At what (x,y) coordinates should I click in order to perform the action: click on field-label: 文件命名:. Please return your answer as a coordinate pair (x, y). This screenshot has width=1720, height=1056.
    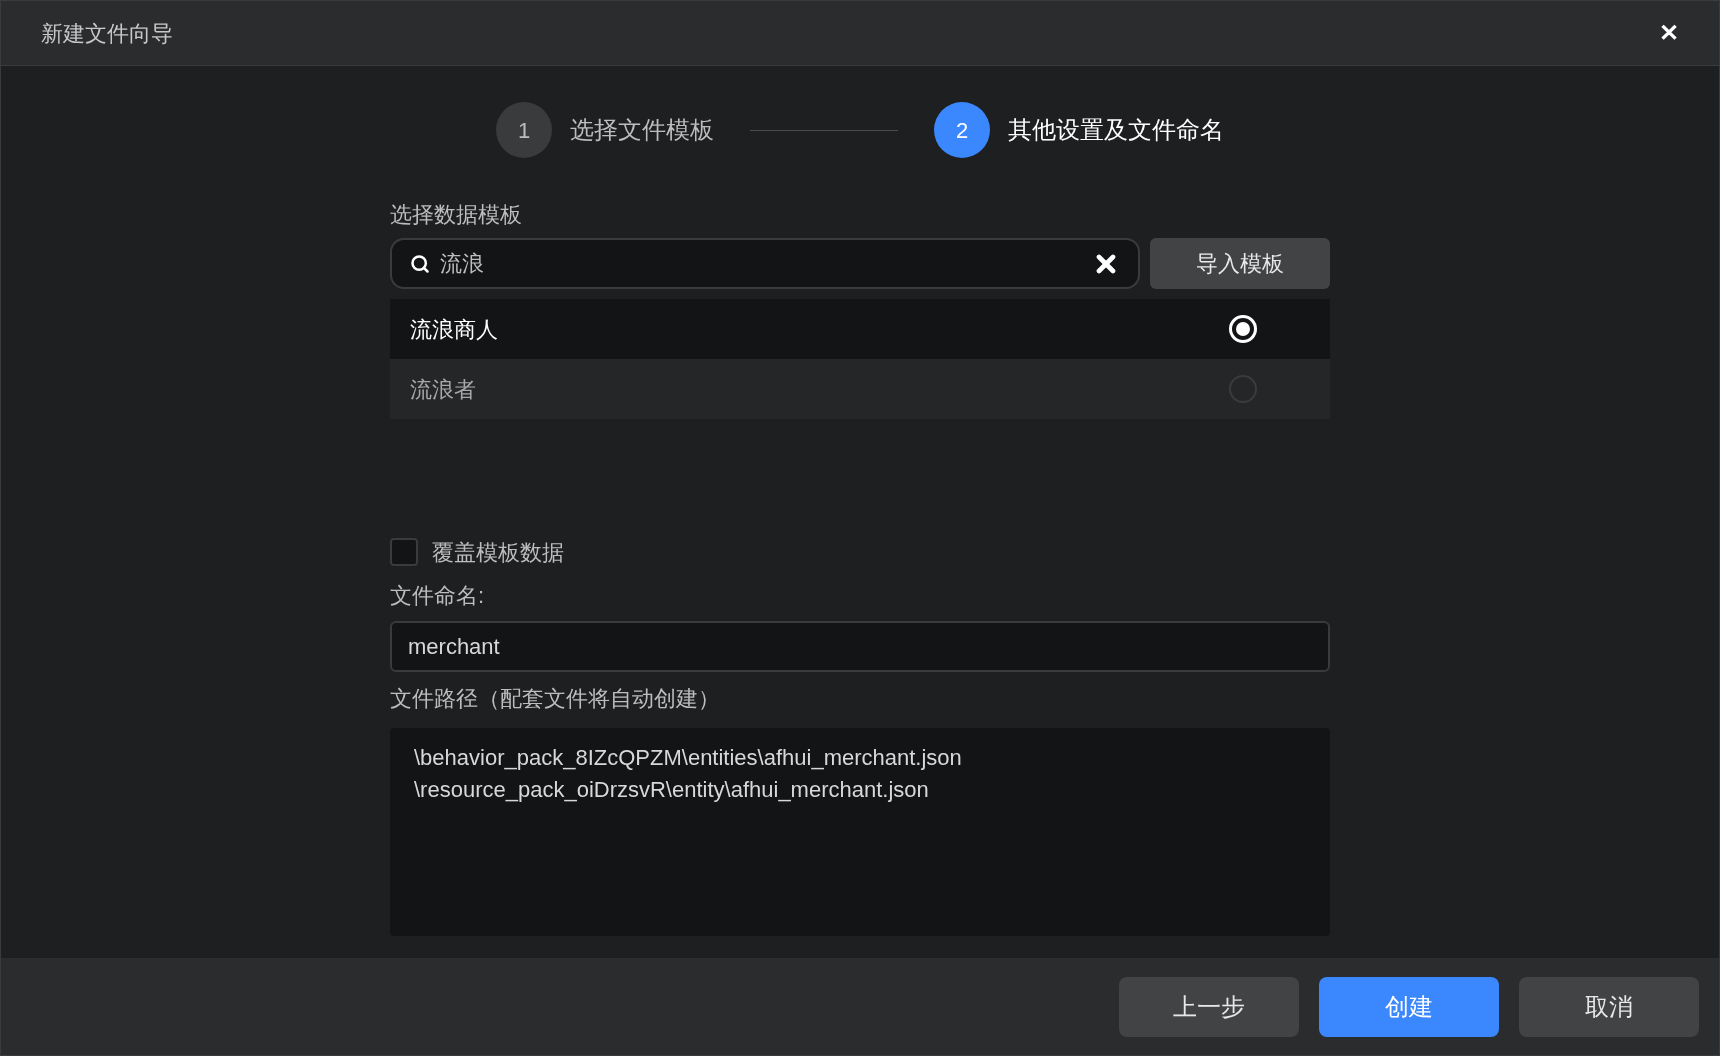
    Looking at the image, I should click on (438, 596).